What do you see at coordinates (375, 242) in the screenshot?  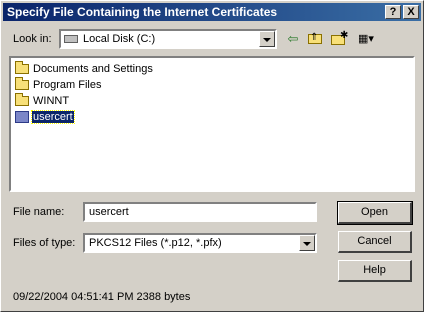 I see `cancel-button: Cancel` at bounding box center [375, 242].